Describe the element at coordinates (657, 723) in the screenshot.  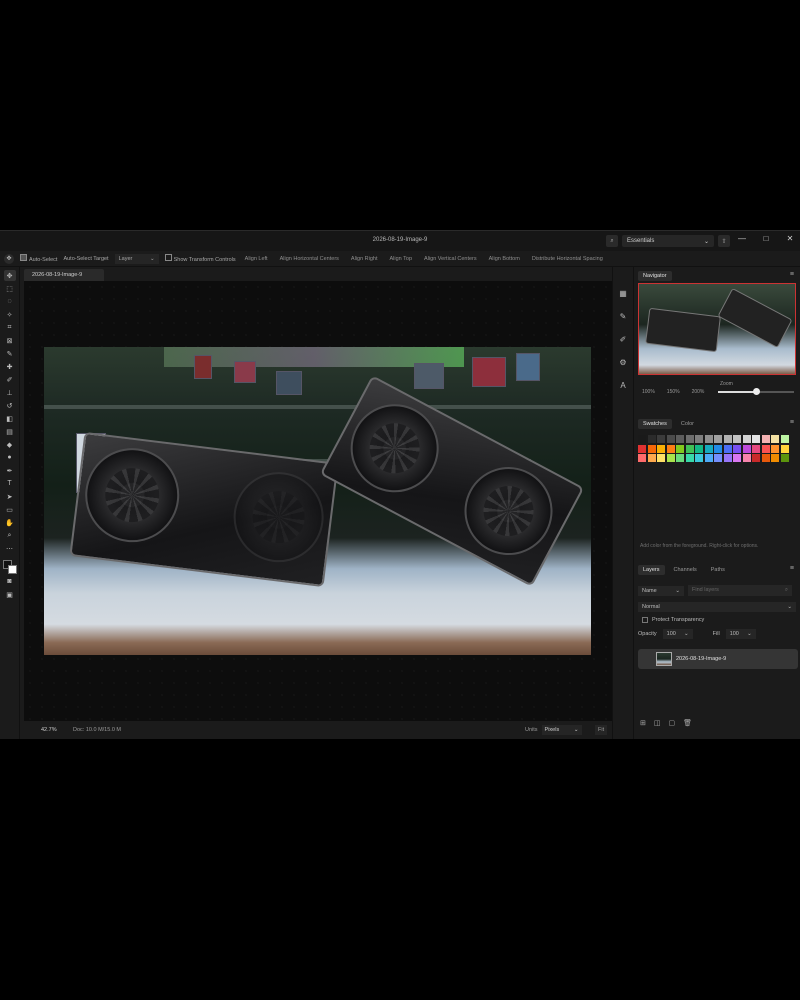
I see `mask-icon: ◫` at that location.